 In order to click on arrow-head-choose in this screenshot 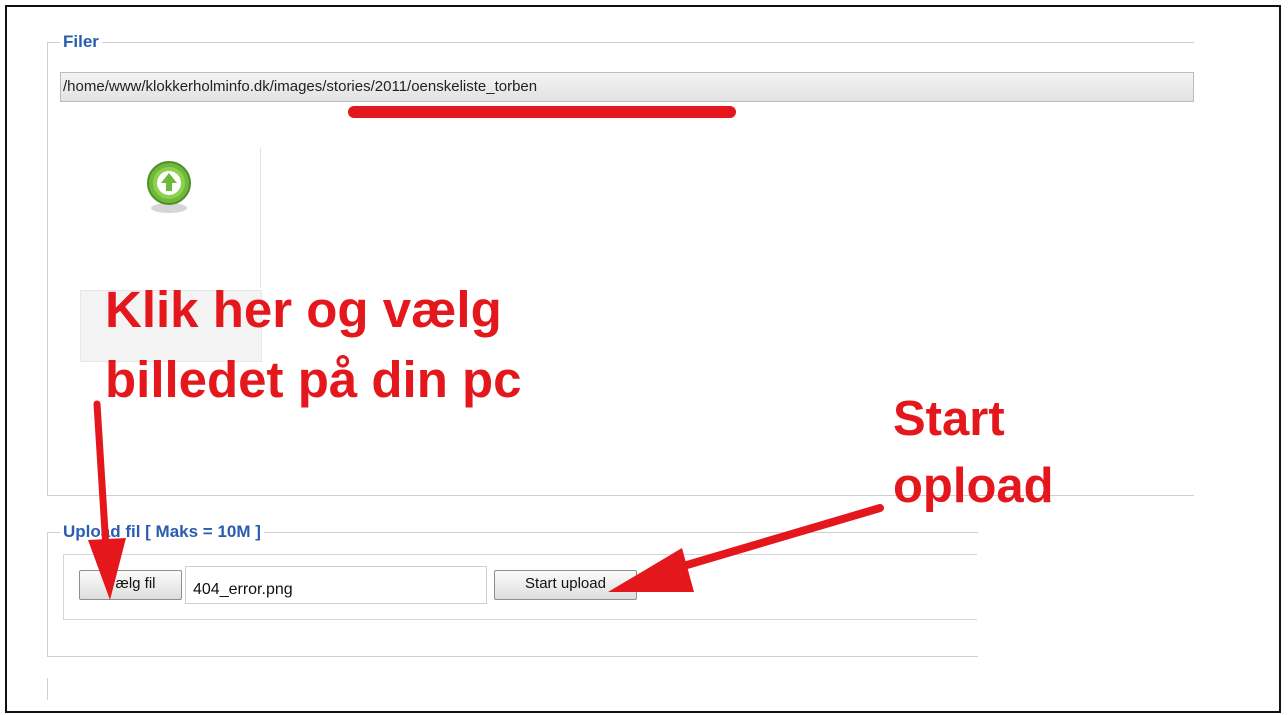, I will do `click(107, 569)`.